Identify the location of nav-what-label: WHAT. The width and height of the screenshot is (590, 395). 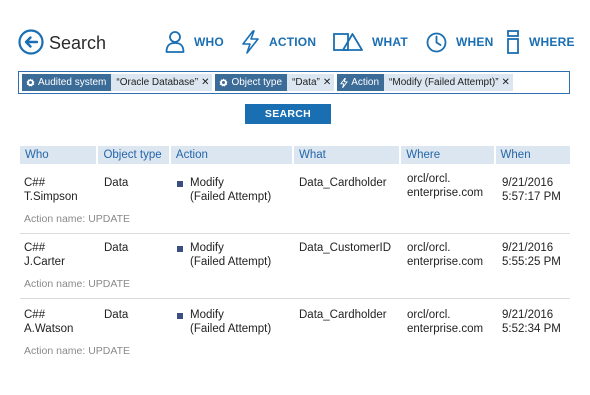
(390, 42).